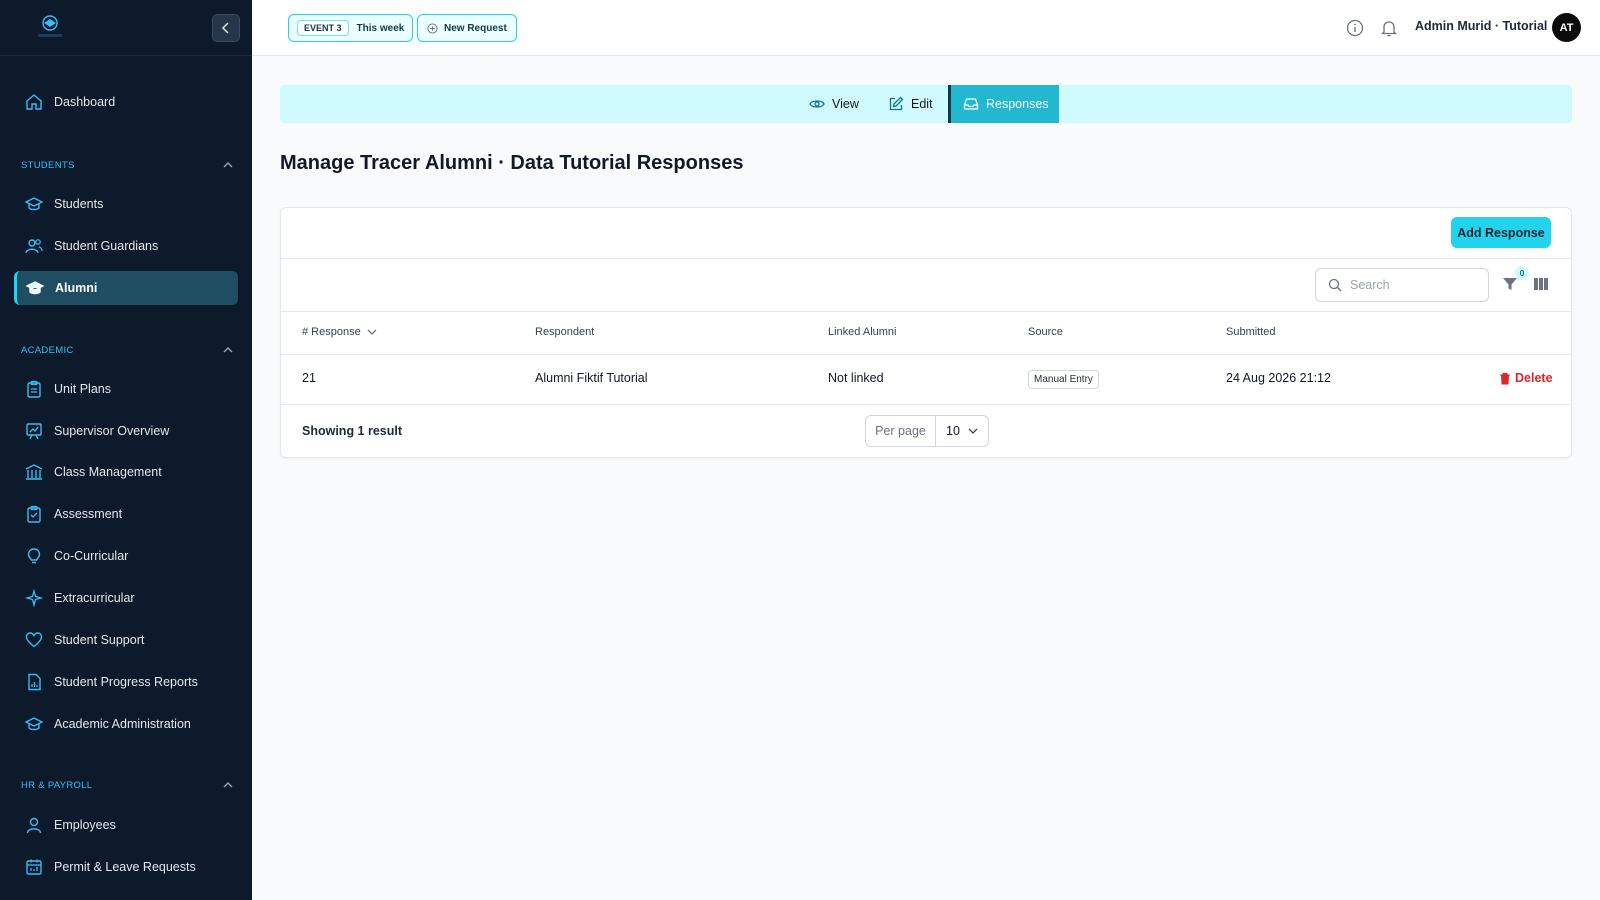  I want to click on sidebar-item-students: Students, so click(126, 204).